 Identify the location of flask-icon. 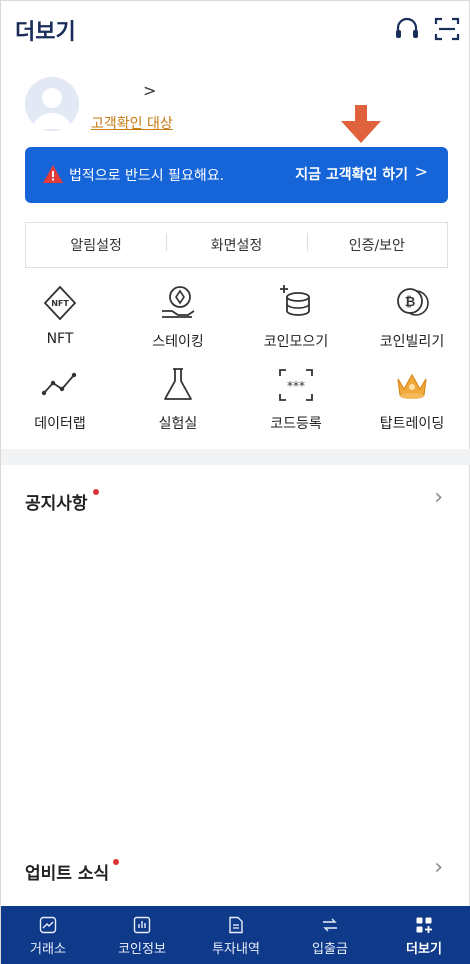
(178, 384).